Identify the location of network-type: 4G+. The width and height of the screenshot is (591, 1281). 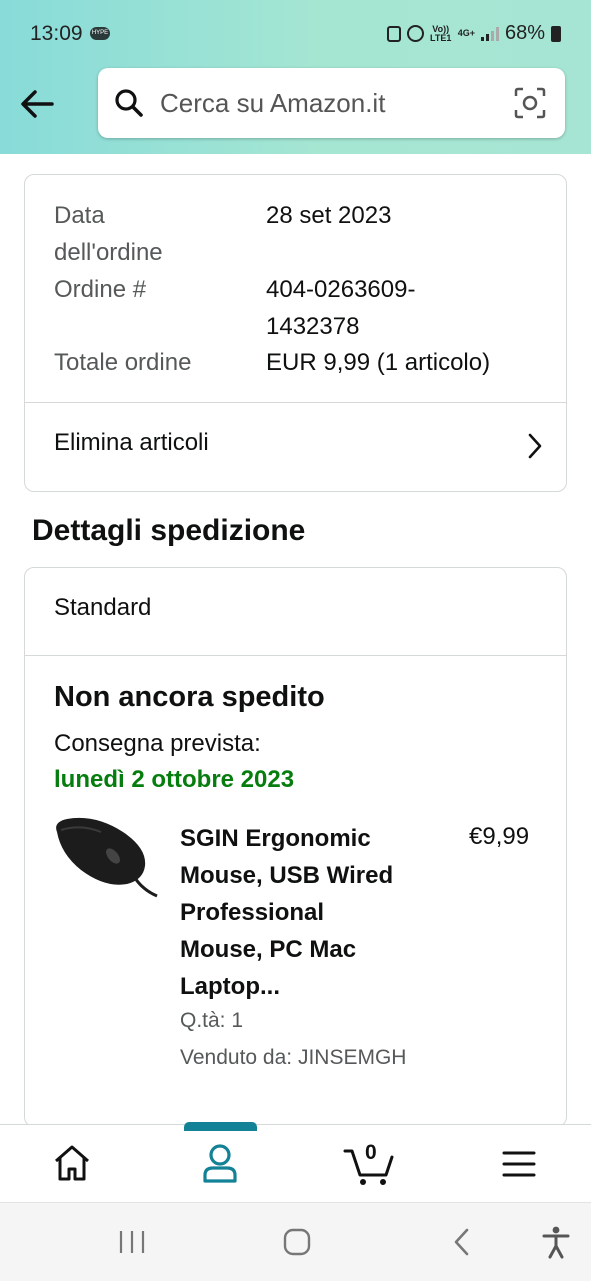
(466, 33).